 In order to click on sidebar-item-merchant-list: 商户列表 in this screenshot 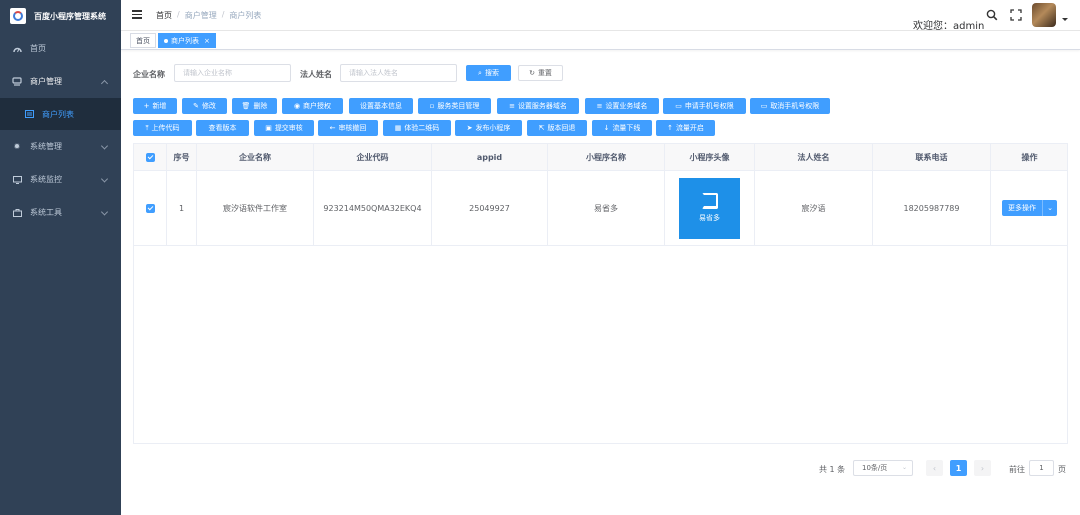, I will do `click(60, 114)`.